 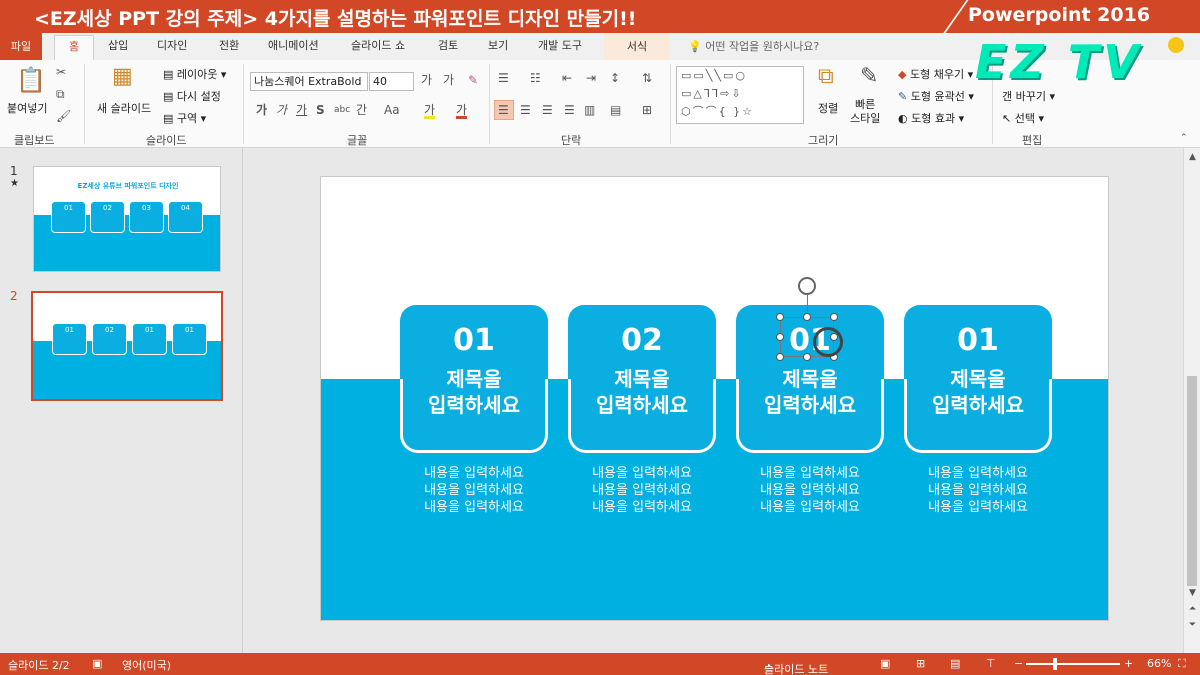 What do you see at coordinates (936, 96) in the screenshot?
I see `shape-outline-button: ✎ 도형 윤곽선 ▾` at bounding box center [936, 96].